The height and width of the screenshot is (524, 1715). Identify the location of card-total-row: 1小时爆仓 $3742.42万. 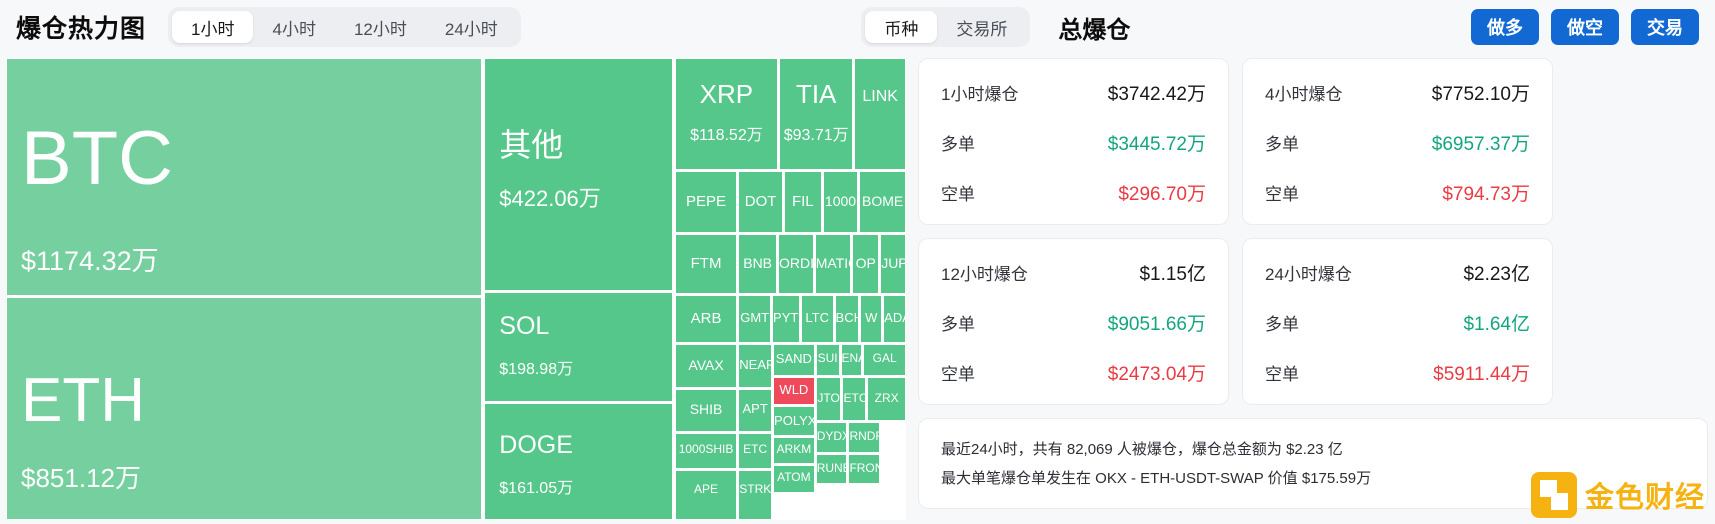
(1073, 92).